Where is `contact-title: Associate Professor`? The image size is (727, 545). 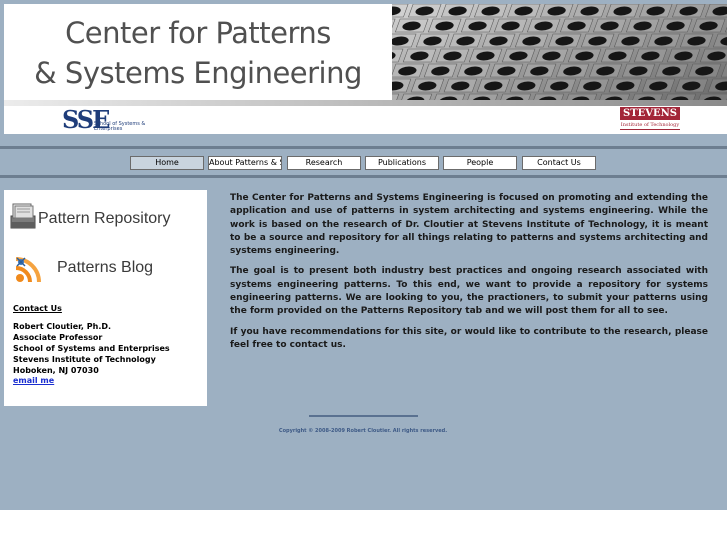 contact-title: Associate Professor is located at coordinates (58, 337).